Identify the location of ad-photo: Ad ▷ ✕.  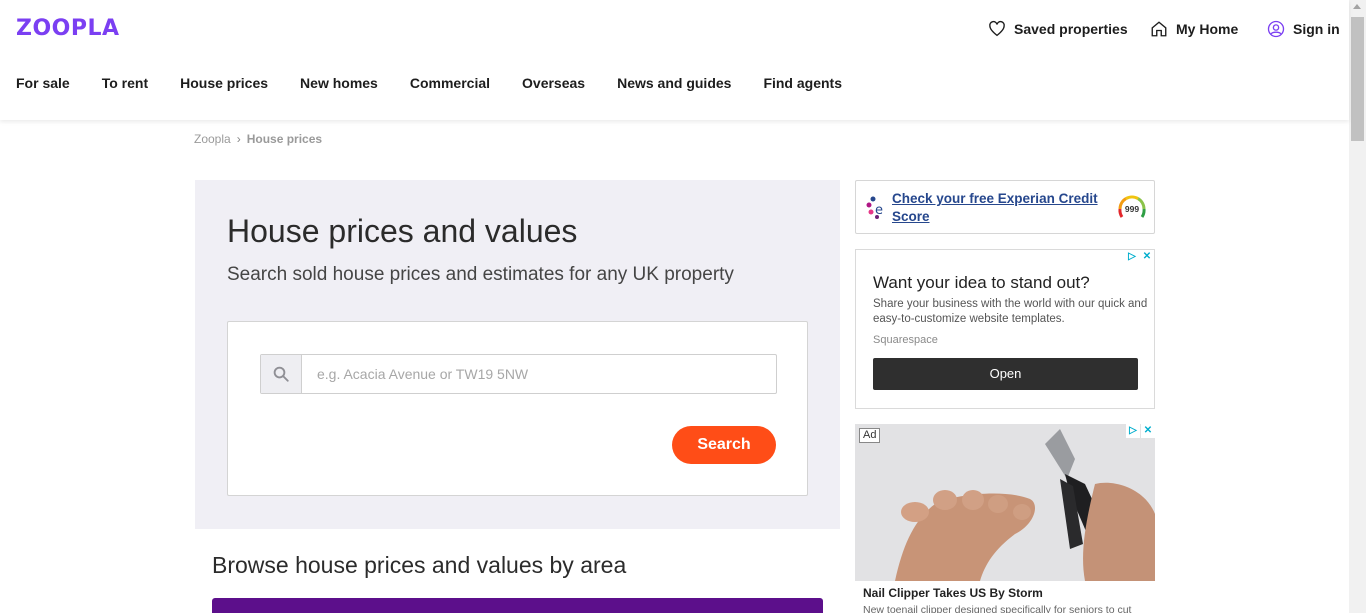
(1005, 502).